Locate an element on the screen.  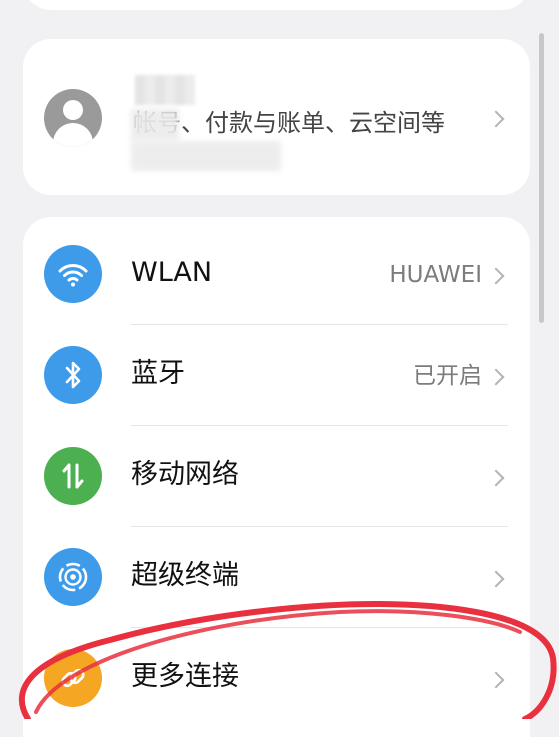
super-device-icon is located at coordinates (73, 577).